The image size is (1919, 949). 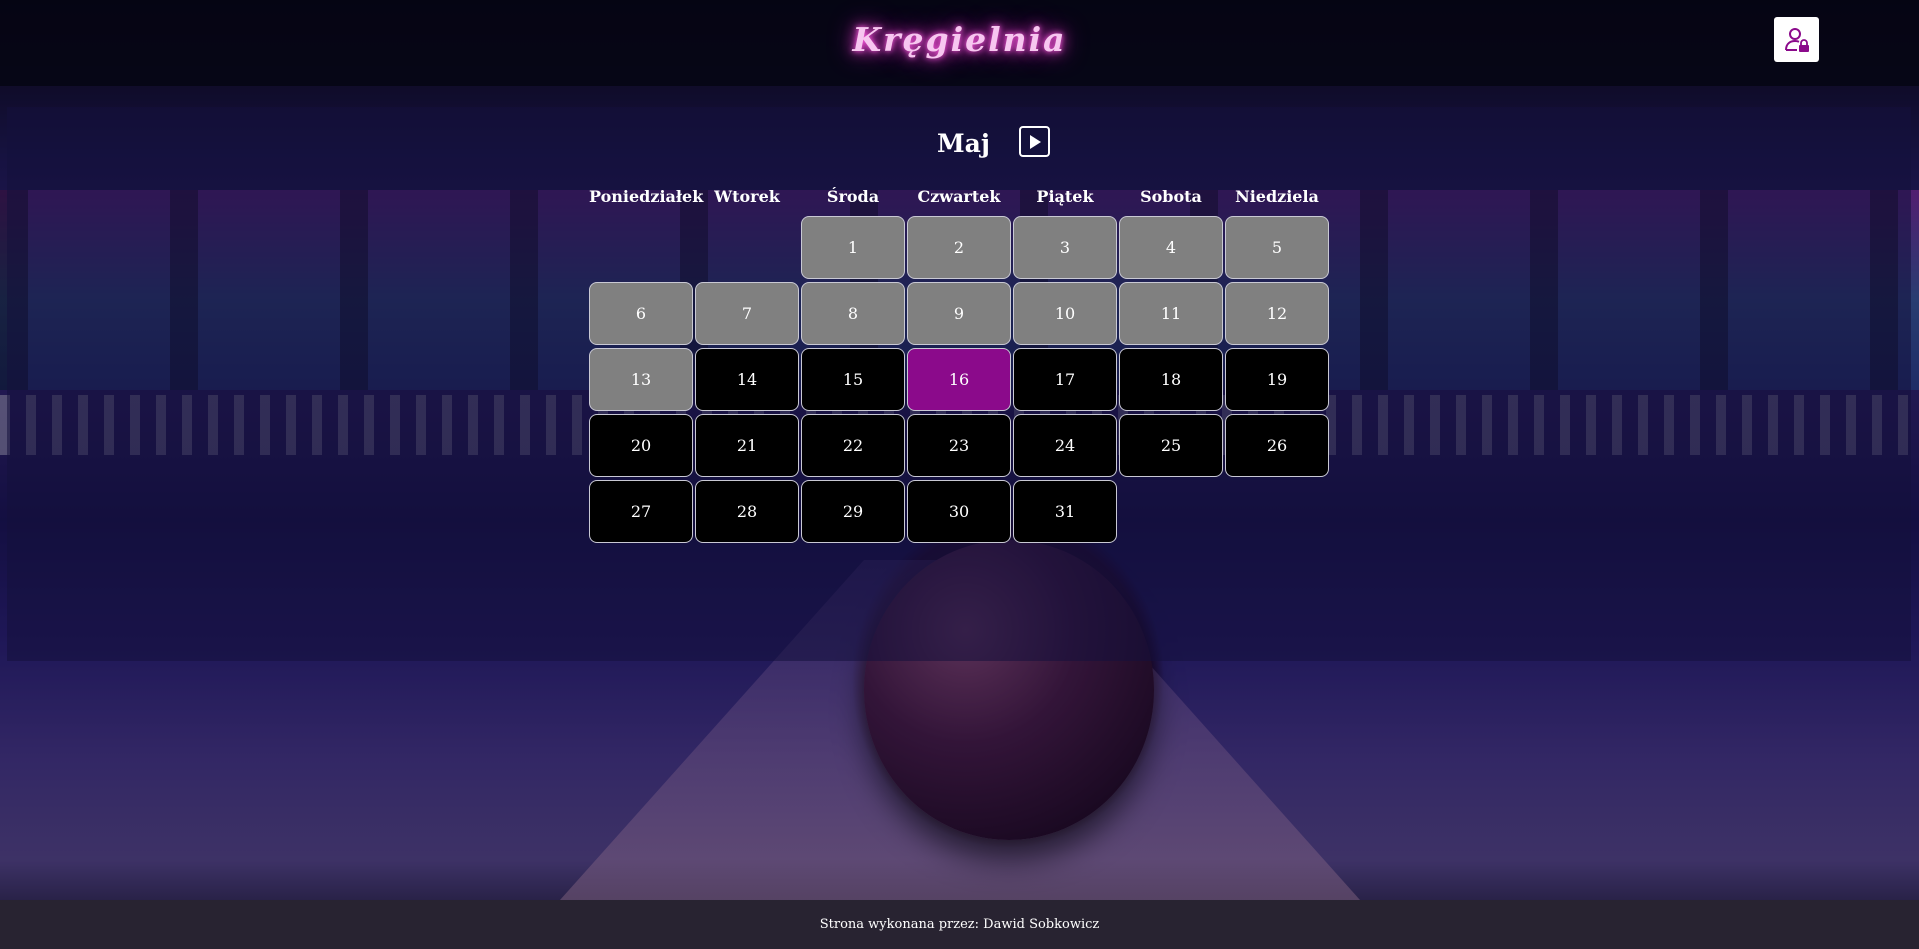 What do you see at coordinates (747, 196) in the screenshot?
I see `weekday-label: Wtorek` at bounding box center [747, 196].